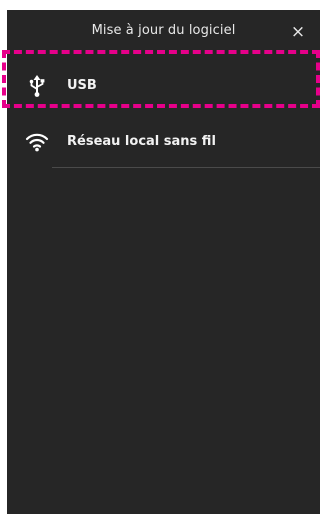  What do you see at coordinates (82, 85) in the screenshot?
I see `menu-item-label: USB` at bounding box center [82, 85].